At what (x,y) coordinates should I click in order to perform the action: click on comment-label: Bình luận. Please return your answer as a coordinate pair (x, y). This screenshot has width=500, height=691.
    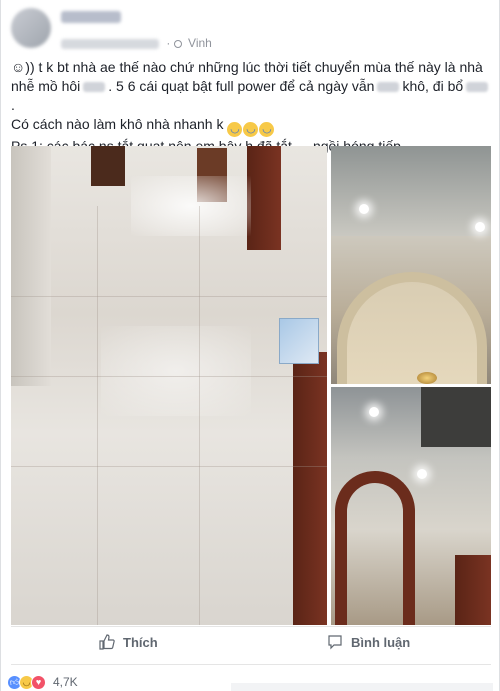
    Looking at the image, I should click on (381, 642).